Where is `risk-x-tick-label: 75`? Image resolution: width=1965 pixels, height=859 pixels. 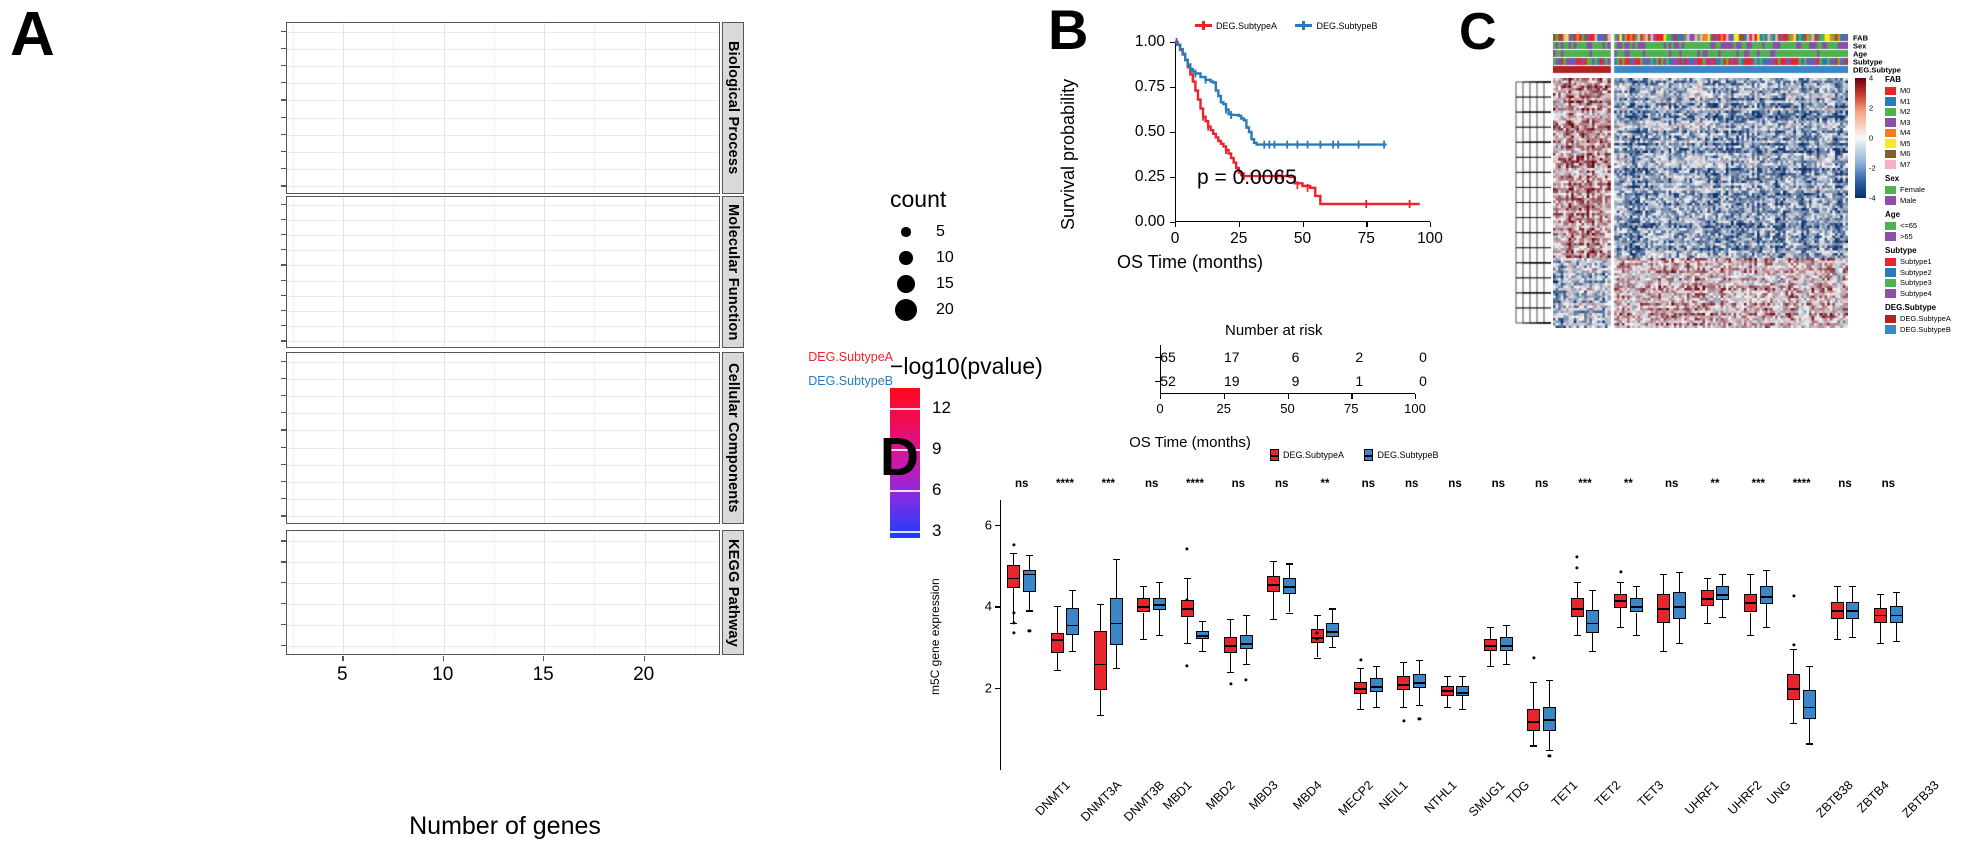
risk-x-tick-label: 75 is located at coordinates (1351, 408).